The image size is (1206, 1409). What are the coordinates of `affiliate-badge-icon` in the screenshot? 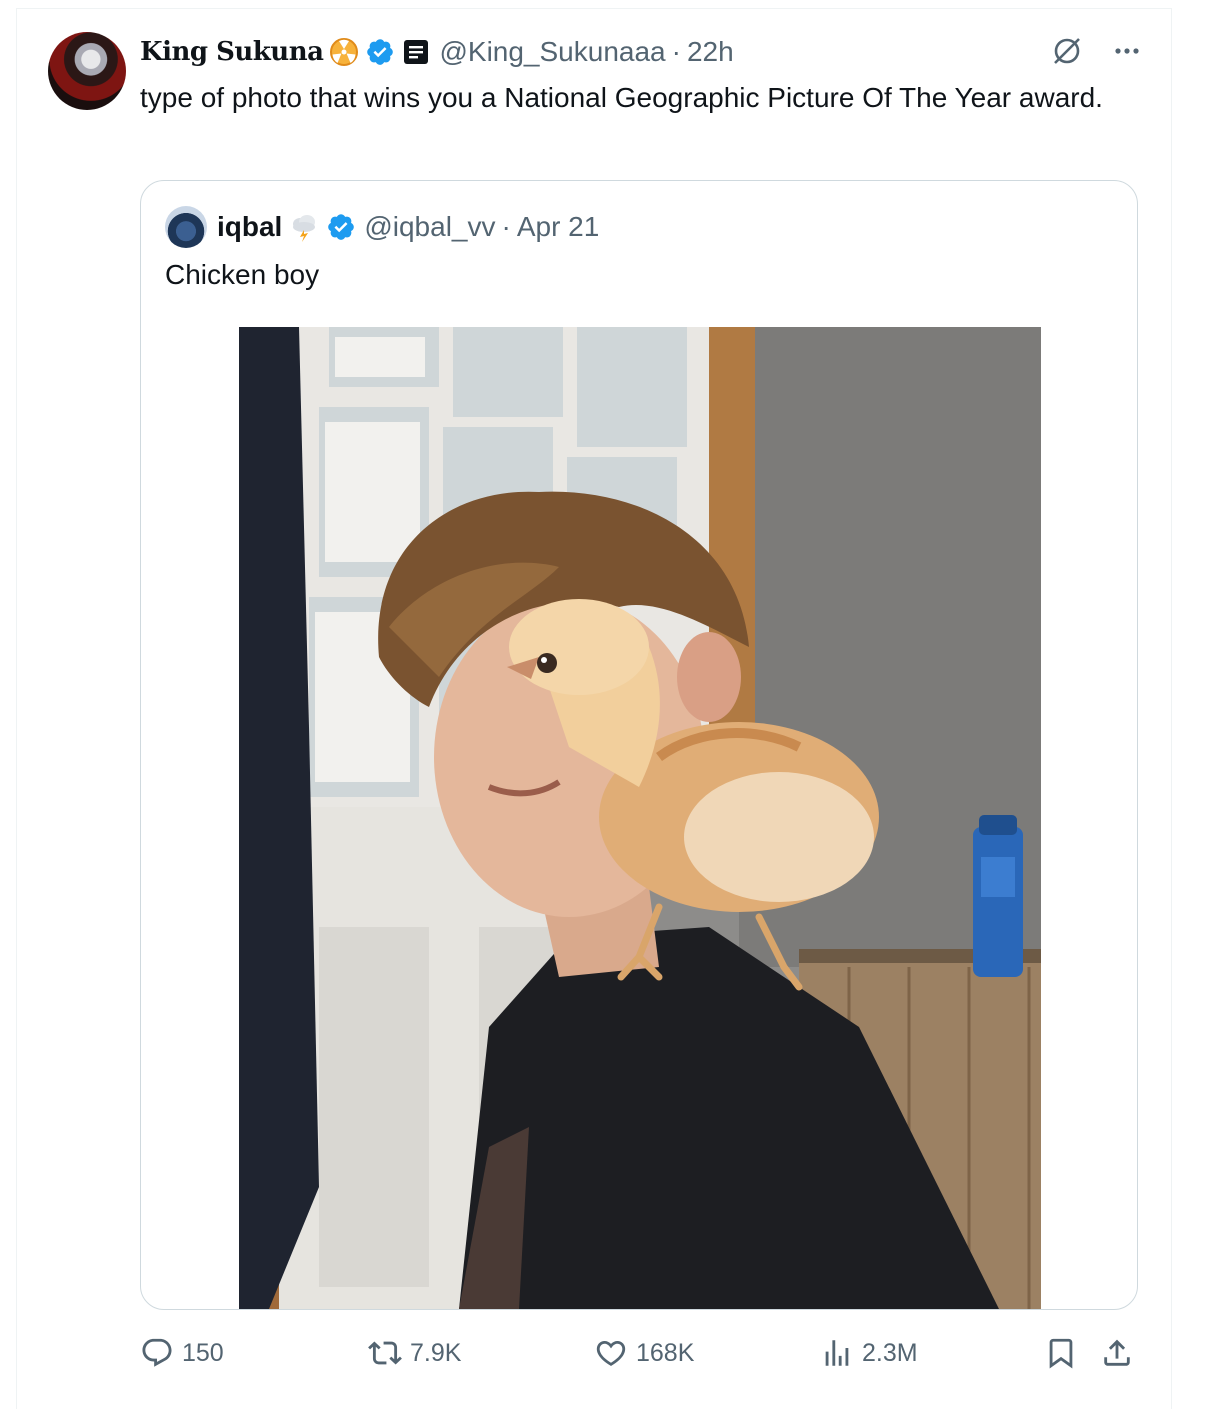 It's located at (416, 52).